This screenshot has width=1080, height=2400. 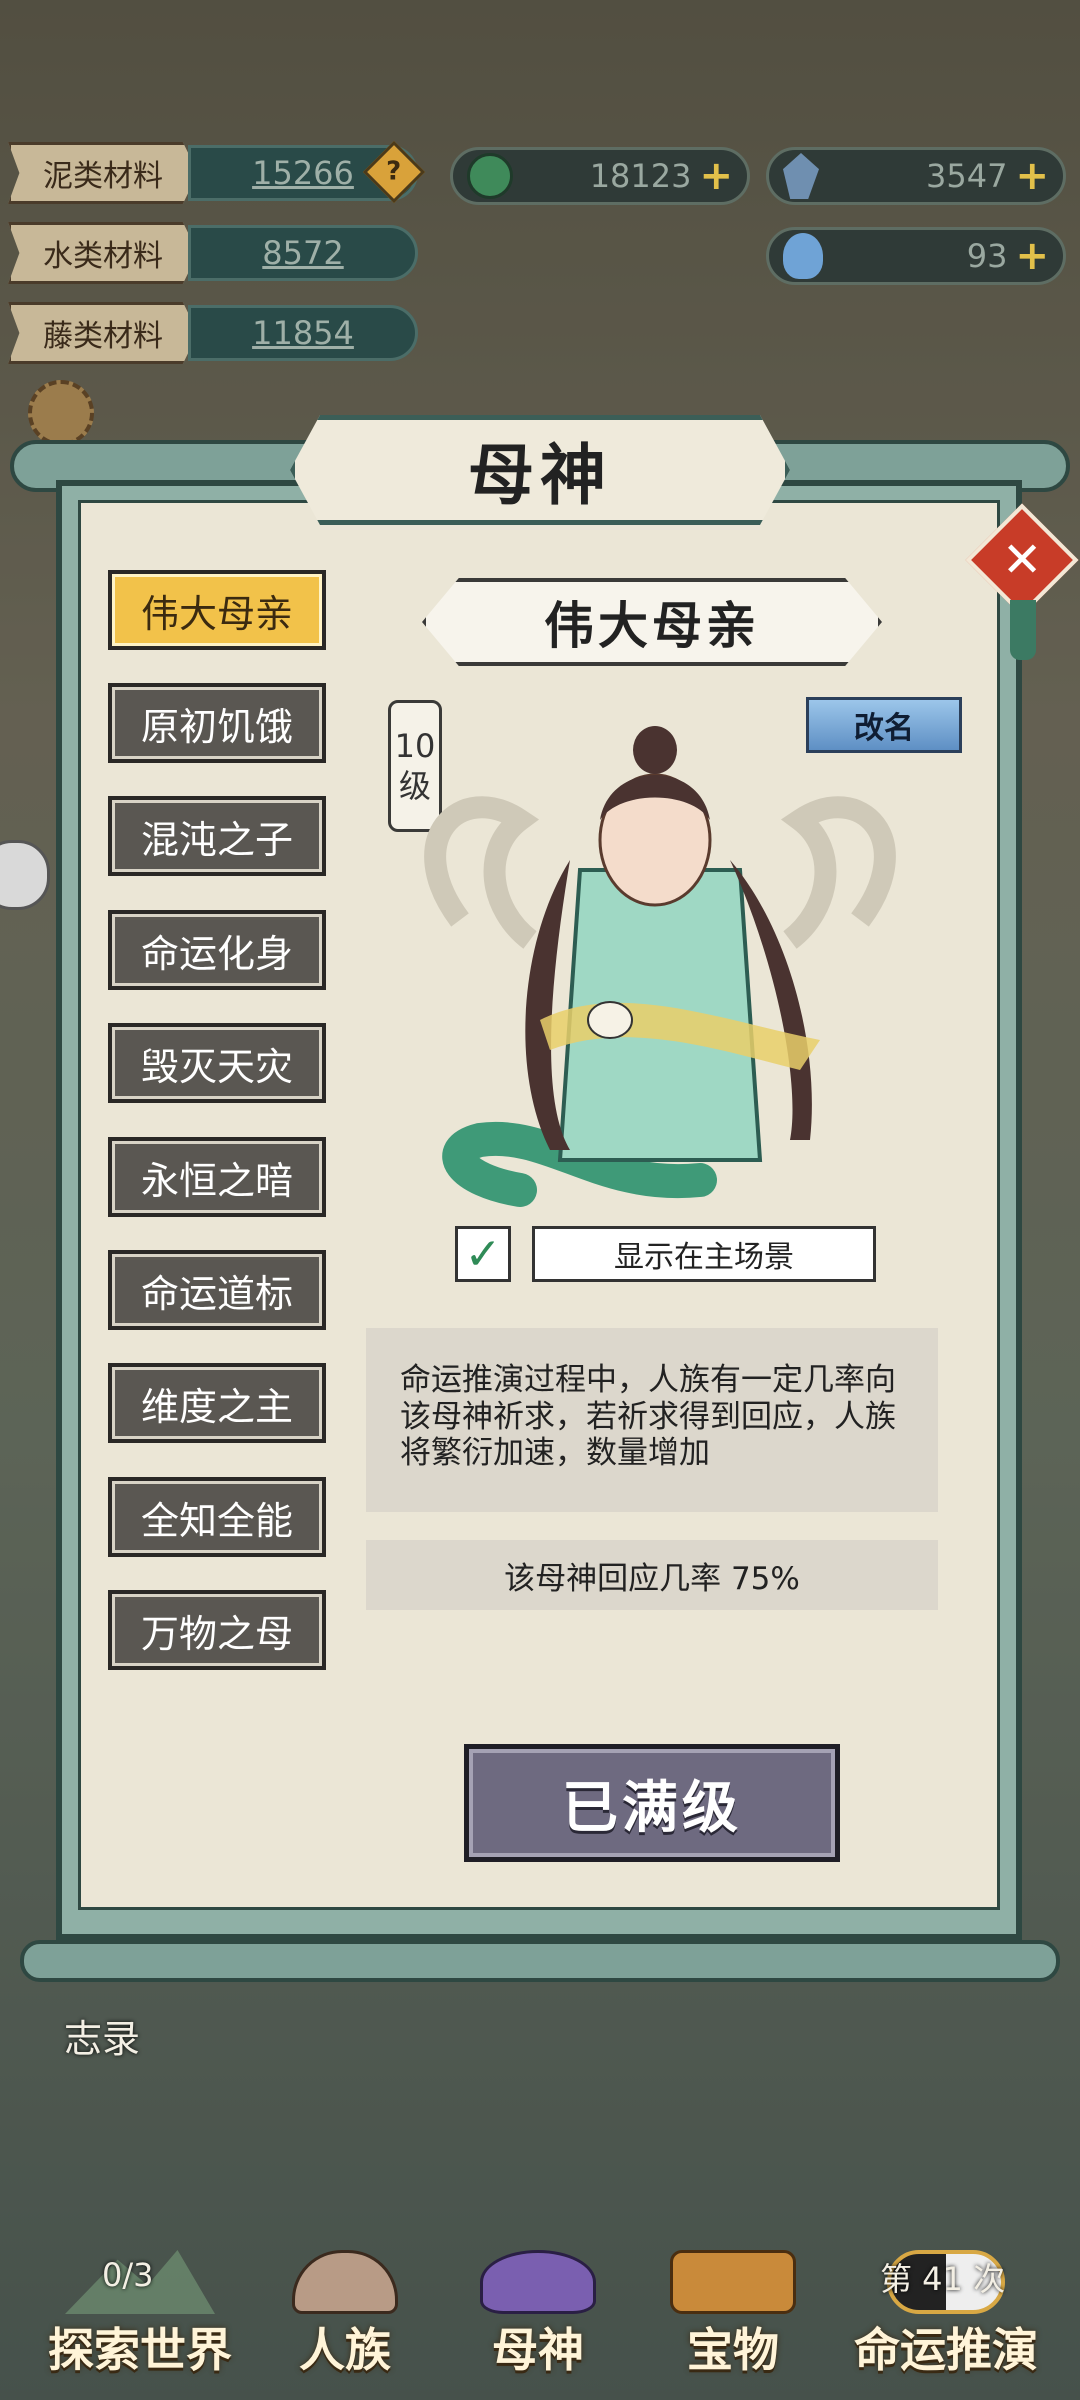 I want to click on swirl-ornament-right, so click(x=838, y=872).